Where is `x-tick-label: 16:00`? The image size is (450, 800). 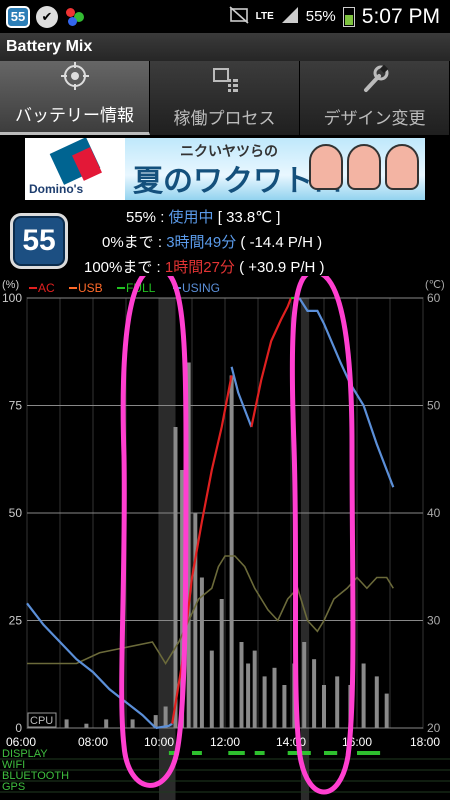 x-tick-label: 16:00 is located at coordinates (357, 742).